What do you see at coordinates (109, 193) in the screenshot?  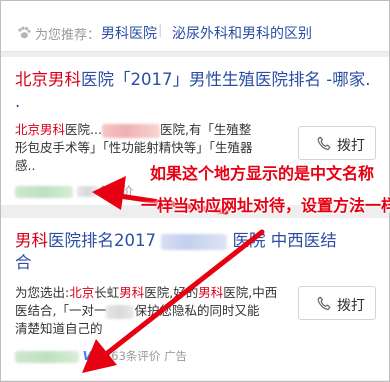 I see `annotation-arrowhead-upper` at bounding box center [109, 193].